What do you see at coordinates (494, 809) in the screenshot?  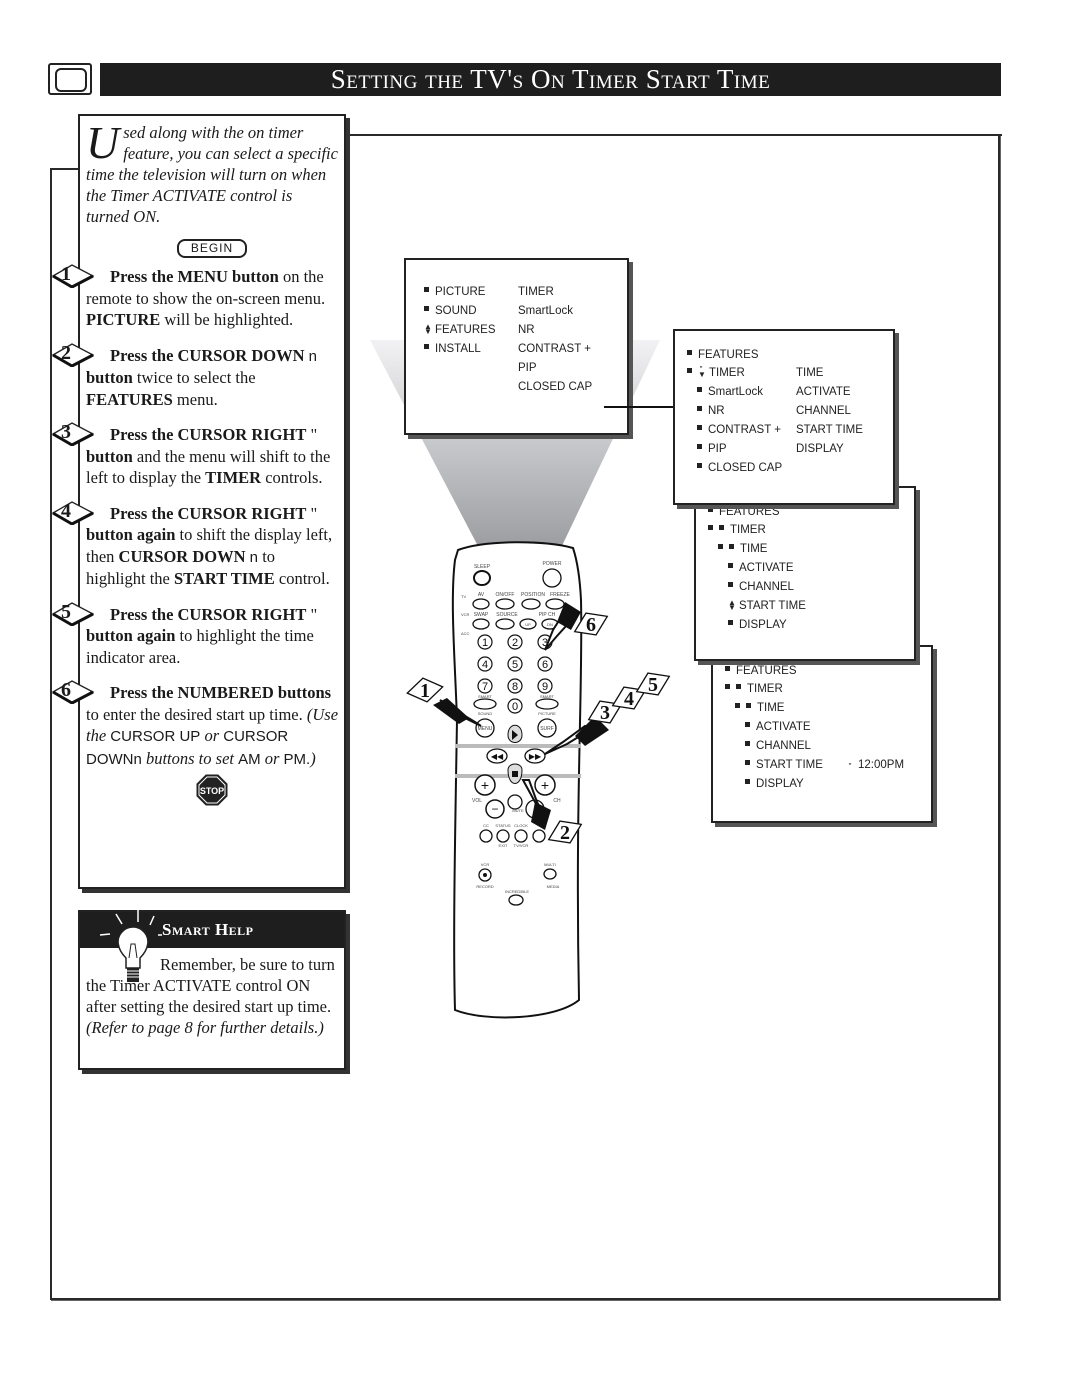 I see `minus-icon: −` at bounding box center [494, 809].